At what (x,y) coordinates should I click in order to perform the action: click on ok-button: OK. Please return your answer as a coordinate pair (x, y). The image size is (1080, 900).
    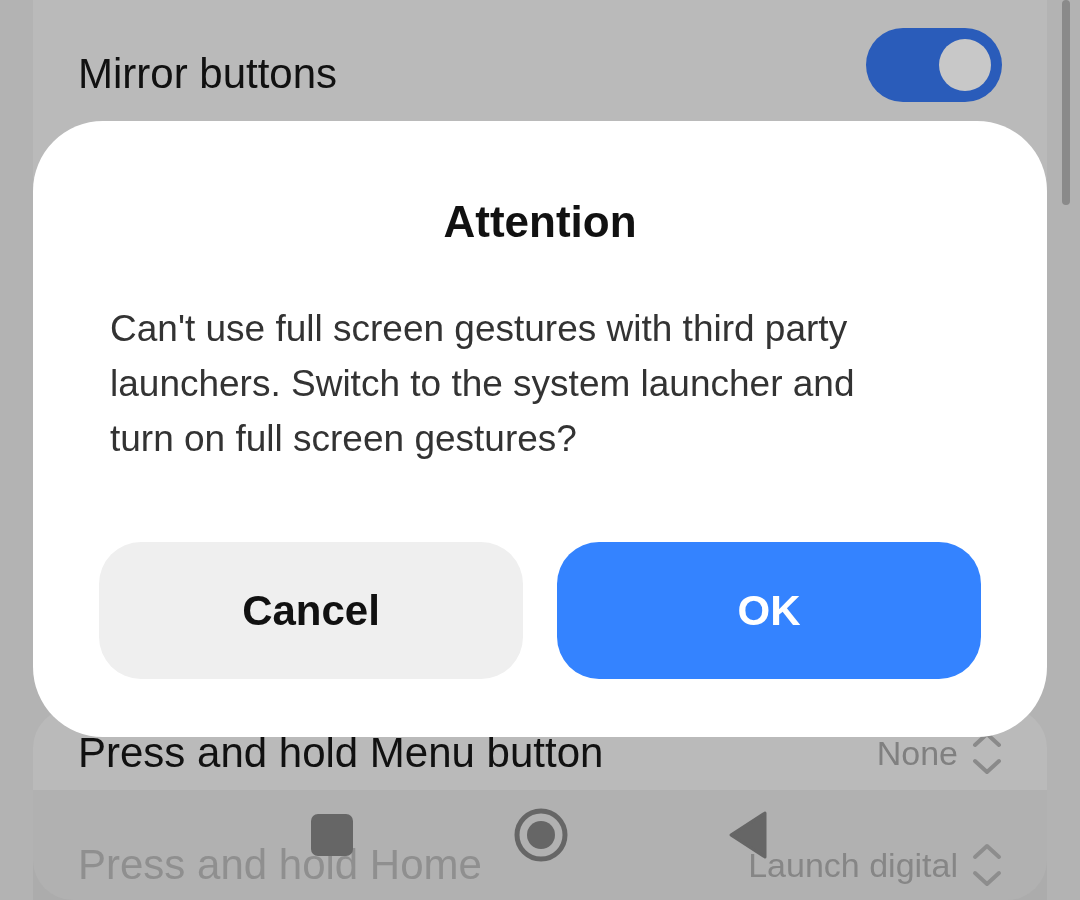
    Looking at the image, I should click on (769, 610).